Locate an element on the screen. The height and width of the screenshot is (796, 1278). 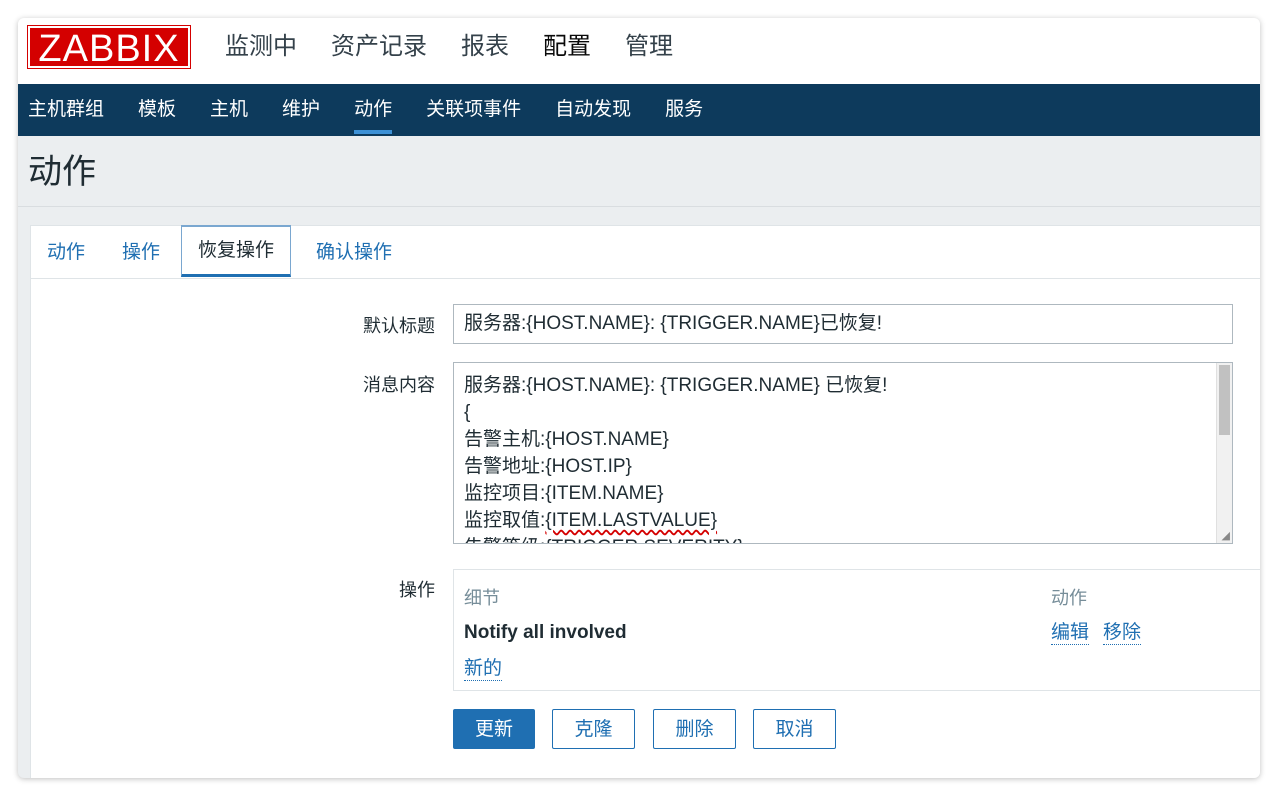
update-button: 更新 is located at coordinates (494, 729).